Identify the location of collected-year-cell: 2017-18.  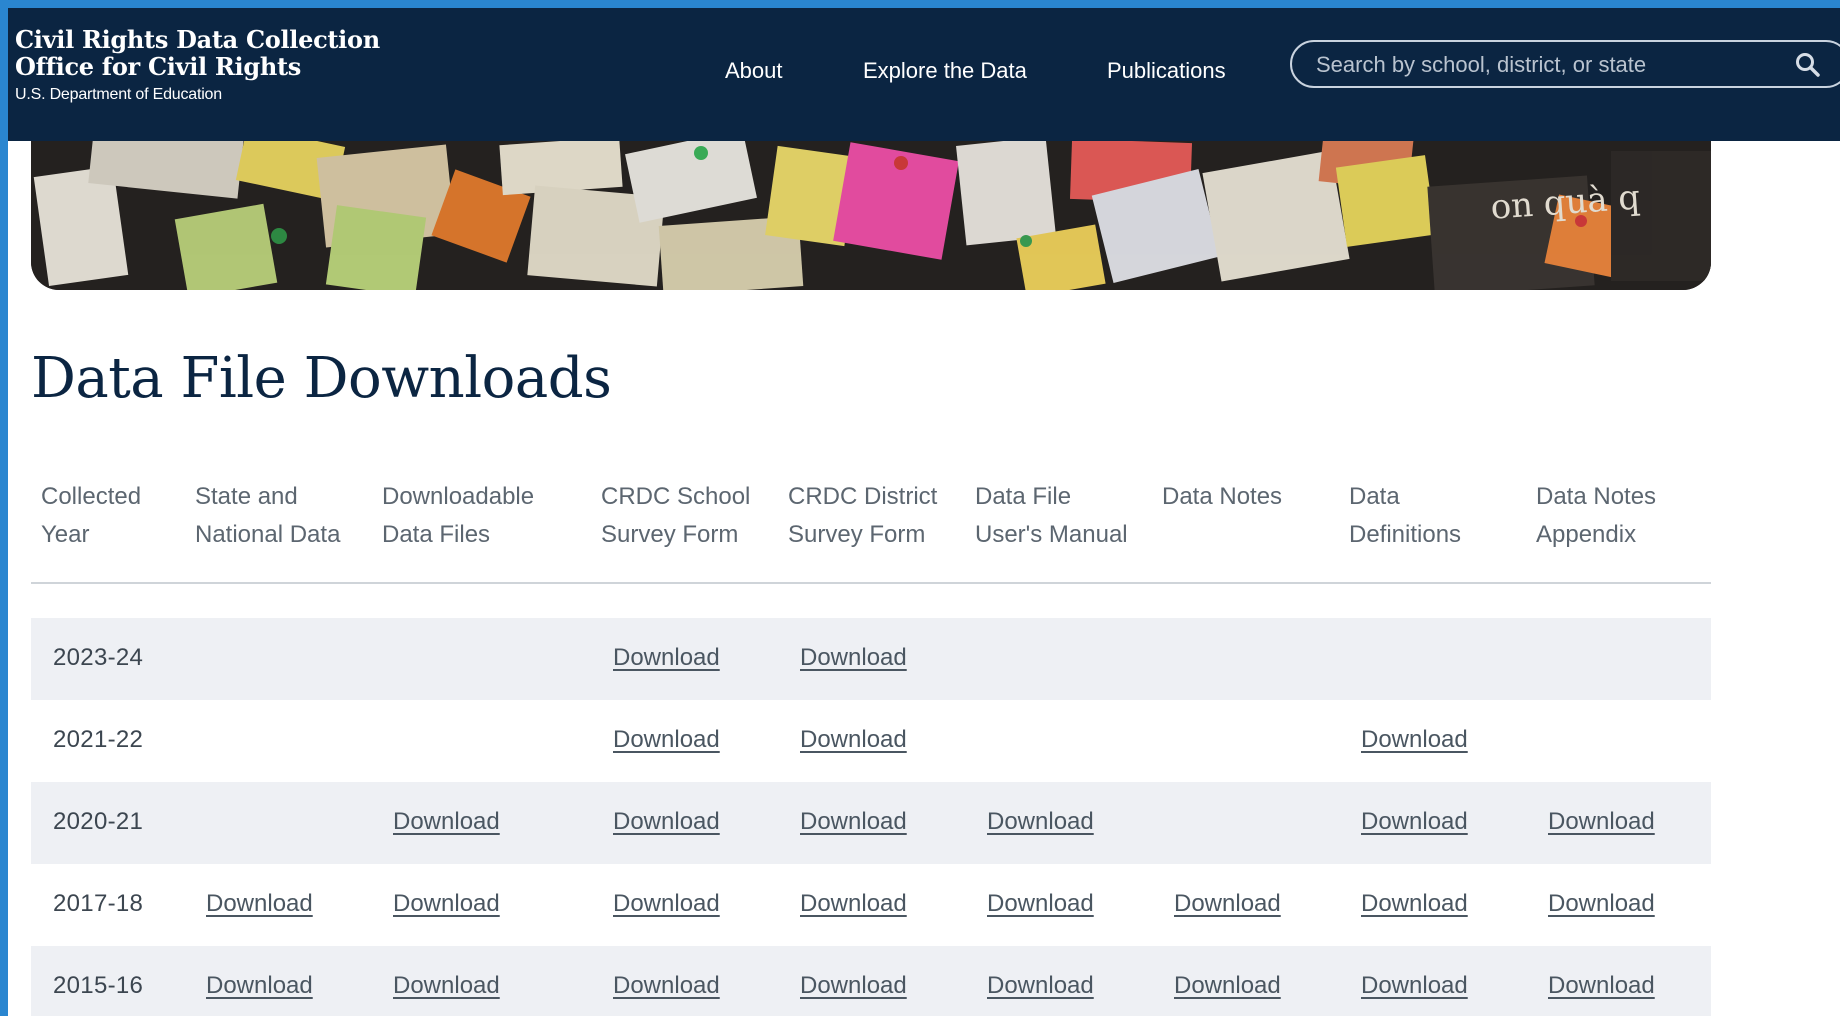
(98, 903).